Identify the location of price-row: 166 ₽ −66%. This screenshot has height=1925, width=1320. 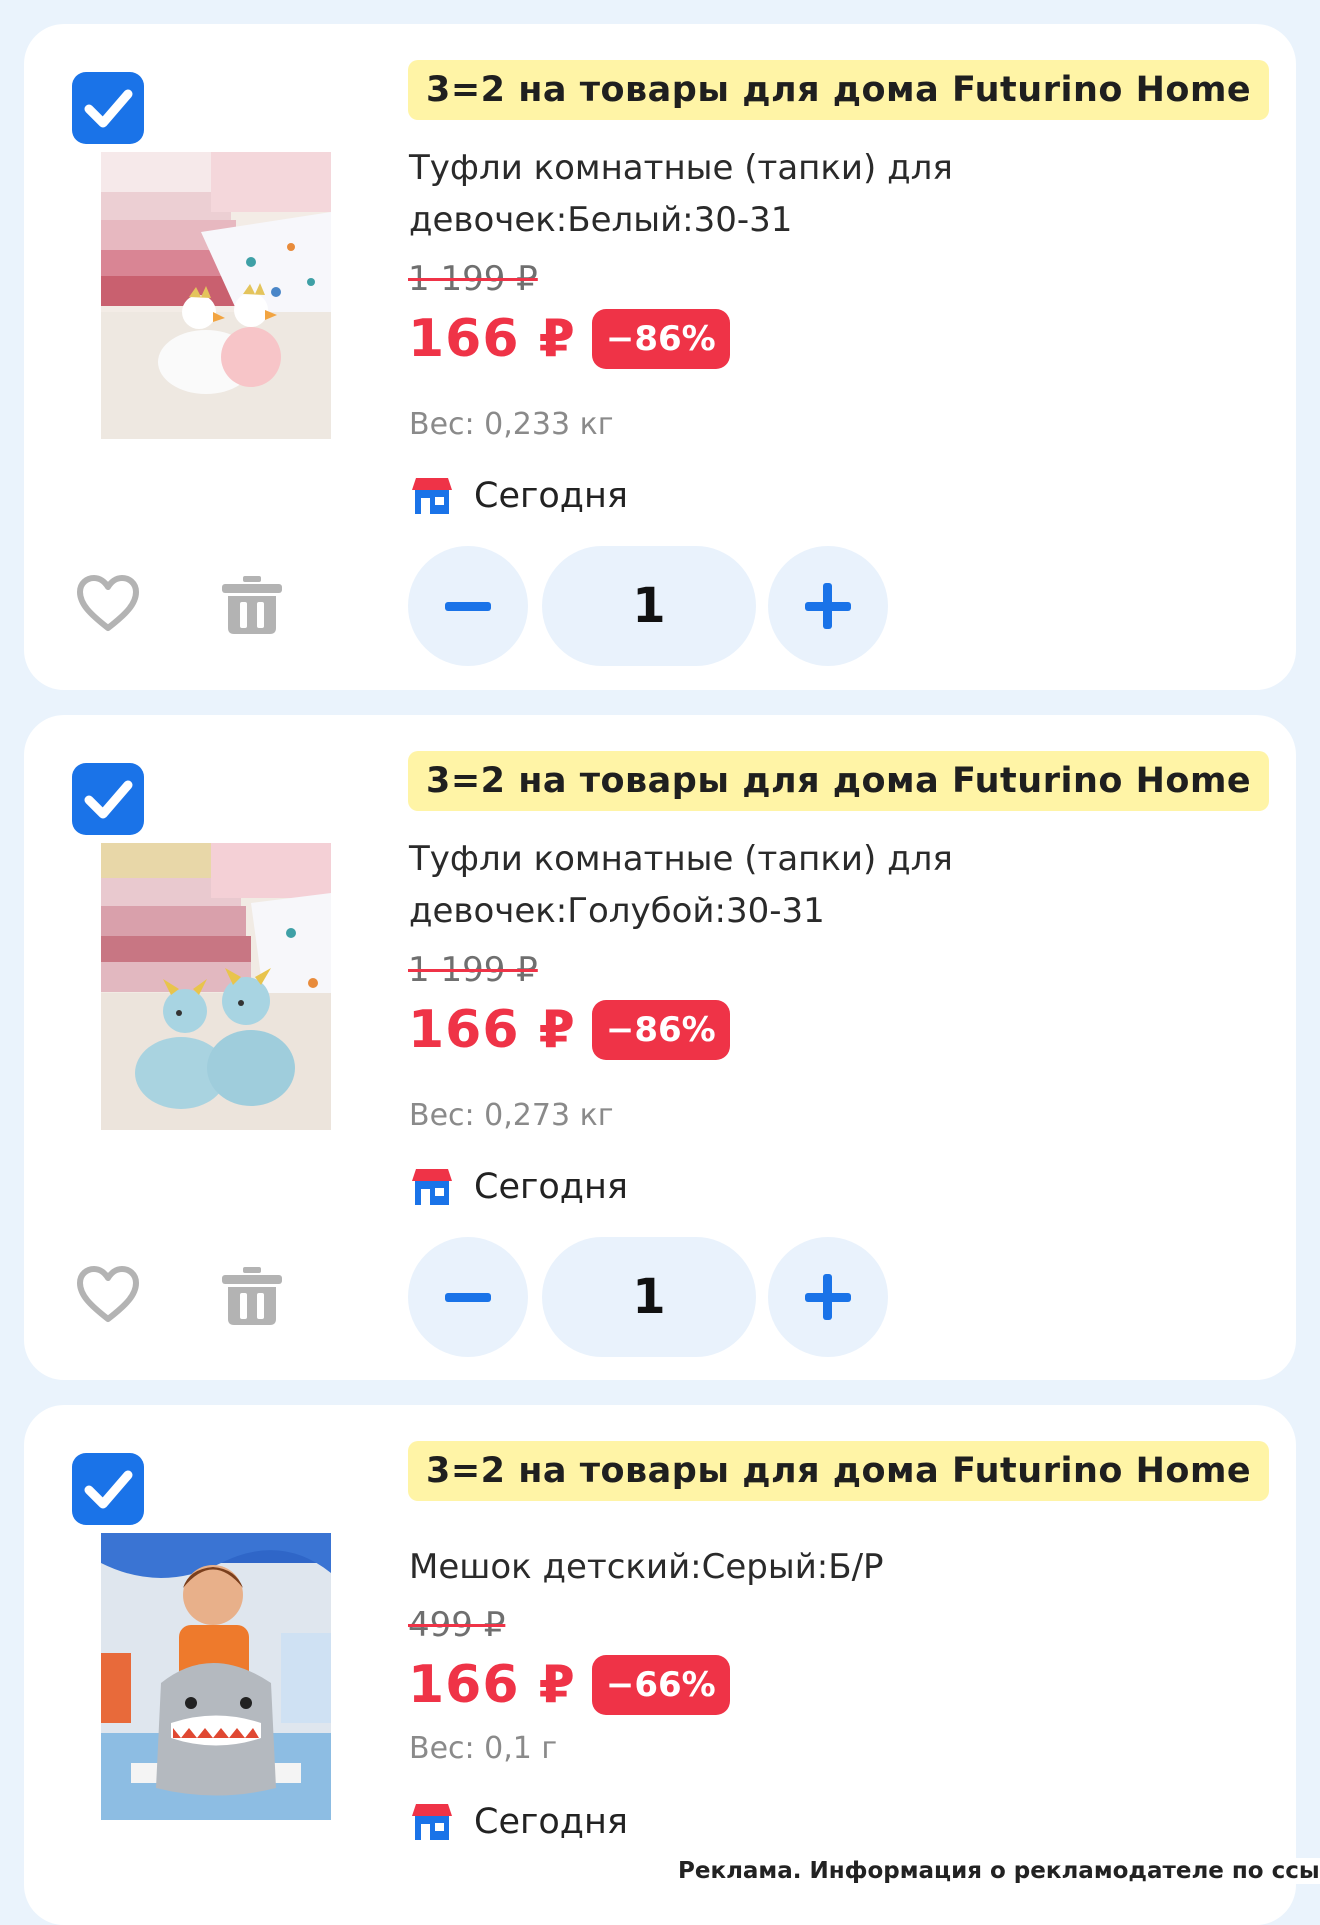
(569, 1685).